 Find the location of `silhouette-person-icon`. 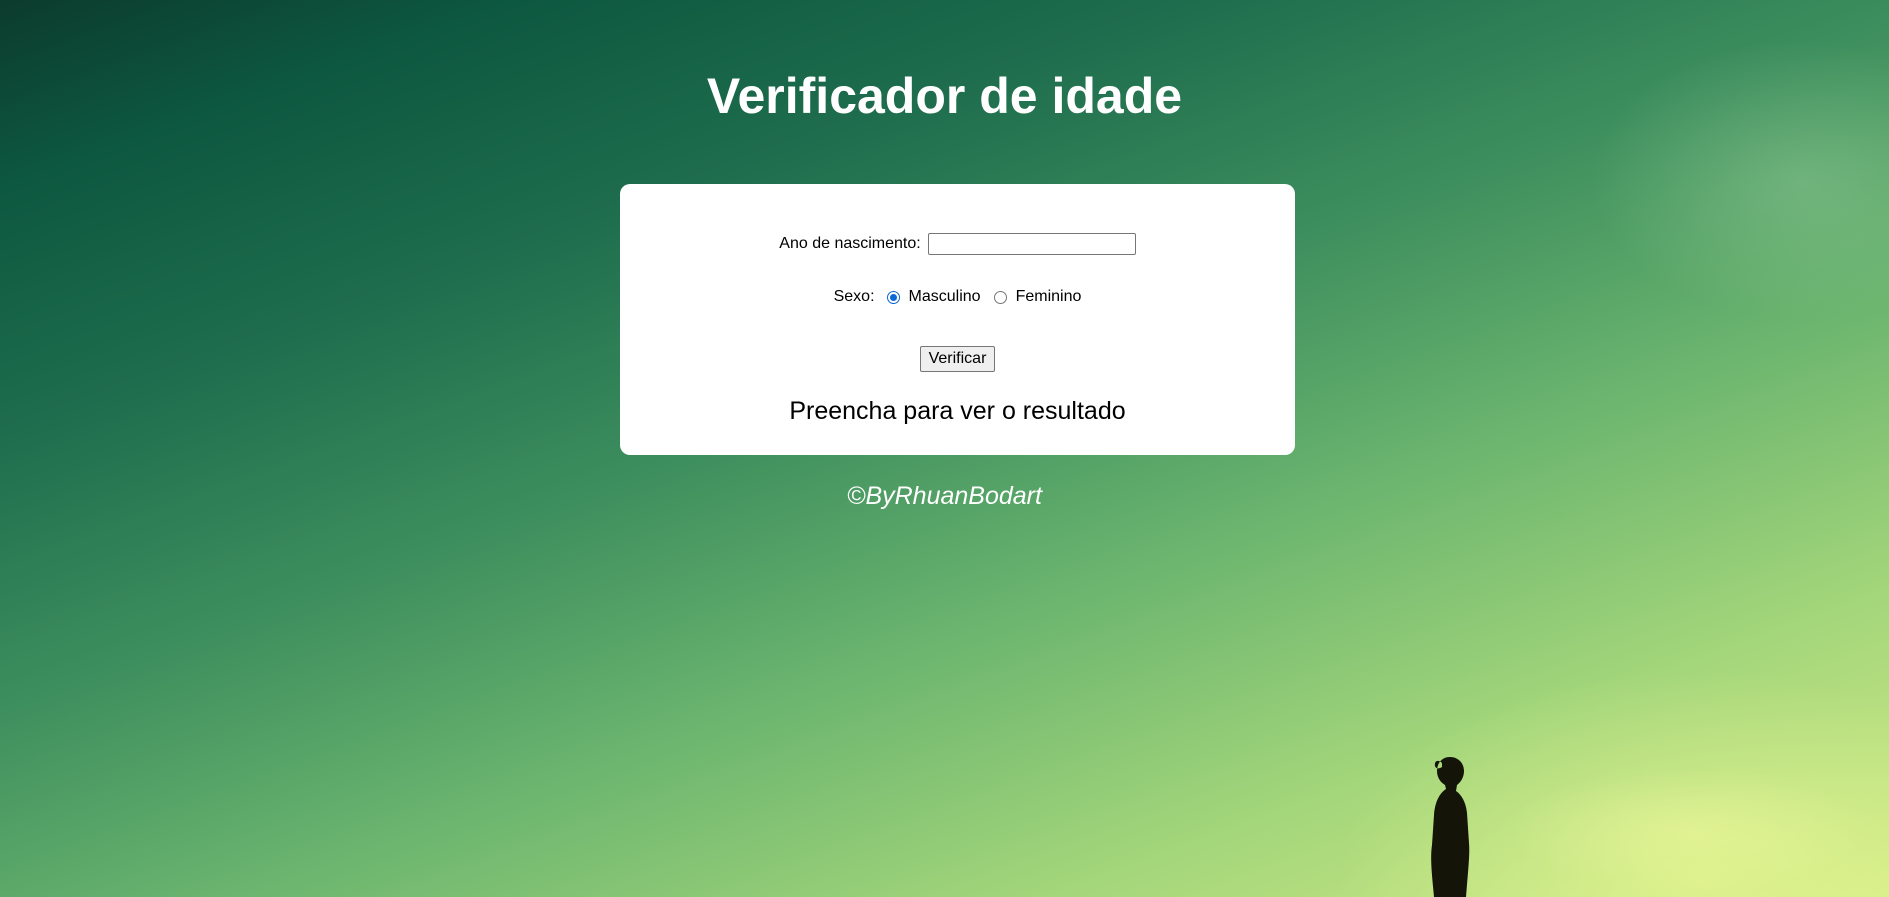

silhouette-person-icon is located at coordinates (1450, 827).